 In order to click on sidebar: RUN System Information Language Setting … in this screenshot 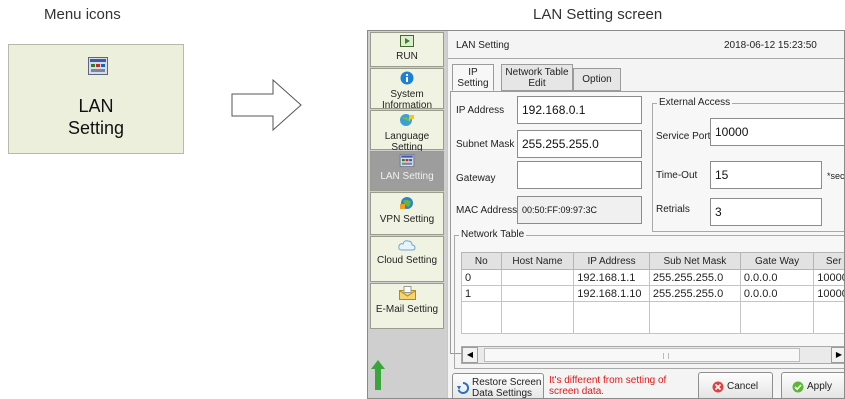, I will do `click(407, 214)`.